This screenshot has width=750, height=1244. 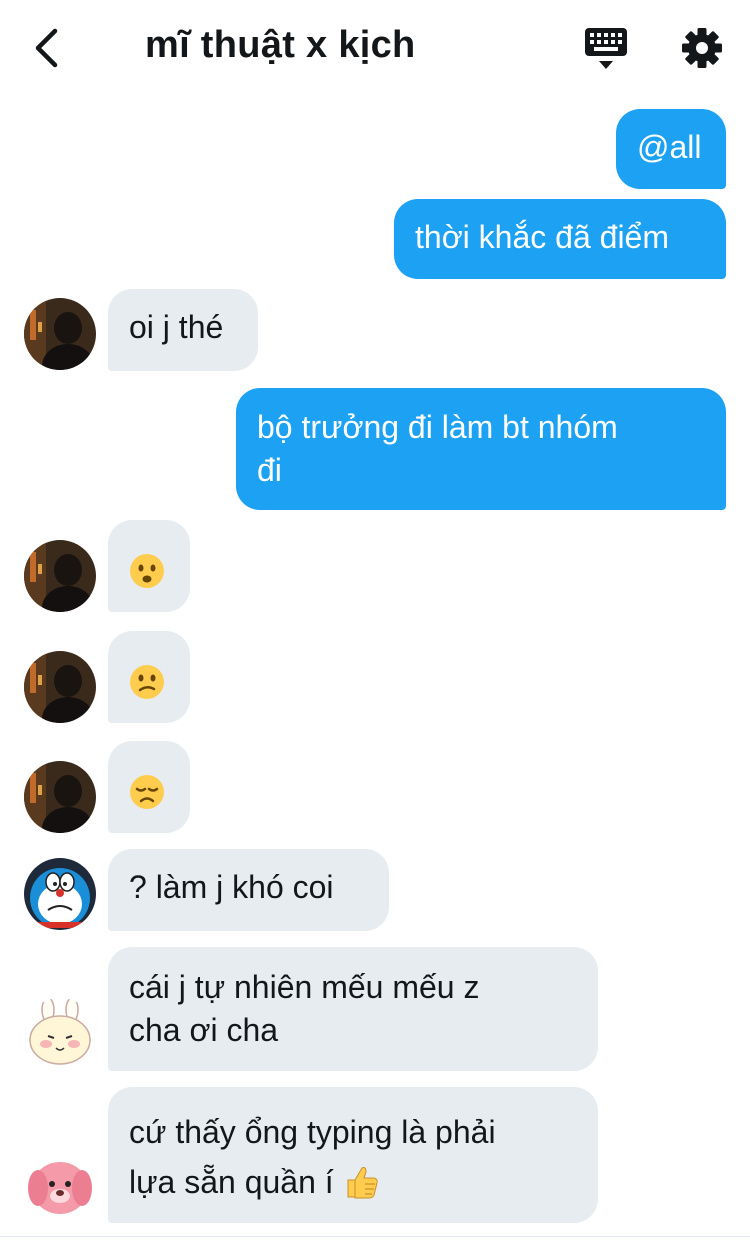 What do you see at coordinates (312, 1132) in the screenshot?
I see `message-text-line: cứ thấy ổng typing là phải` at bounding box center [312, 1132].